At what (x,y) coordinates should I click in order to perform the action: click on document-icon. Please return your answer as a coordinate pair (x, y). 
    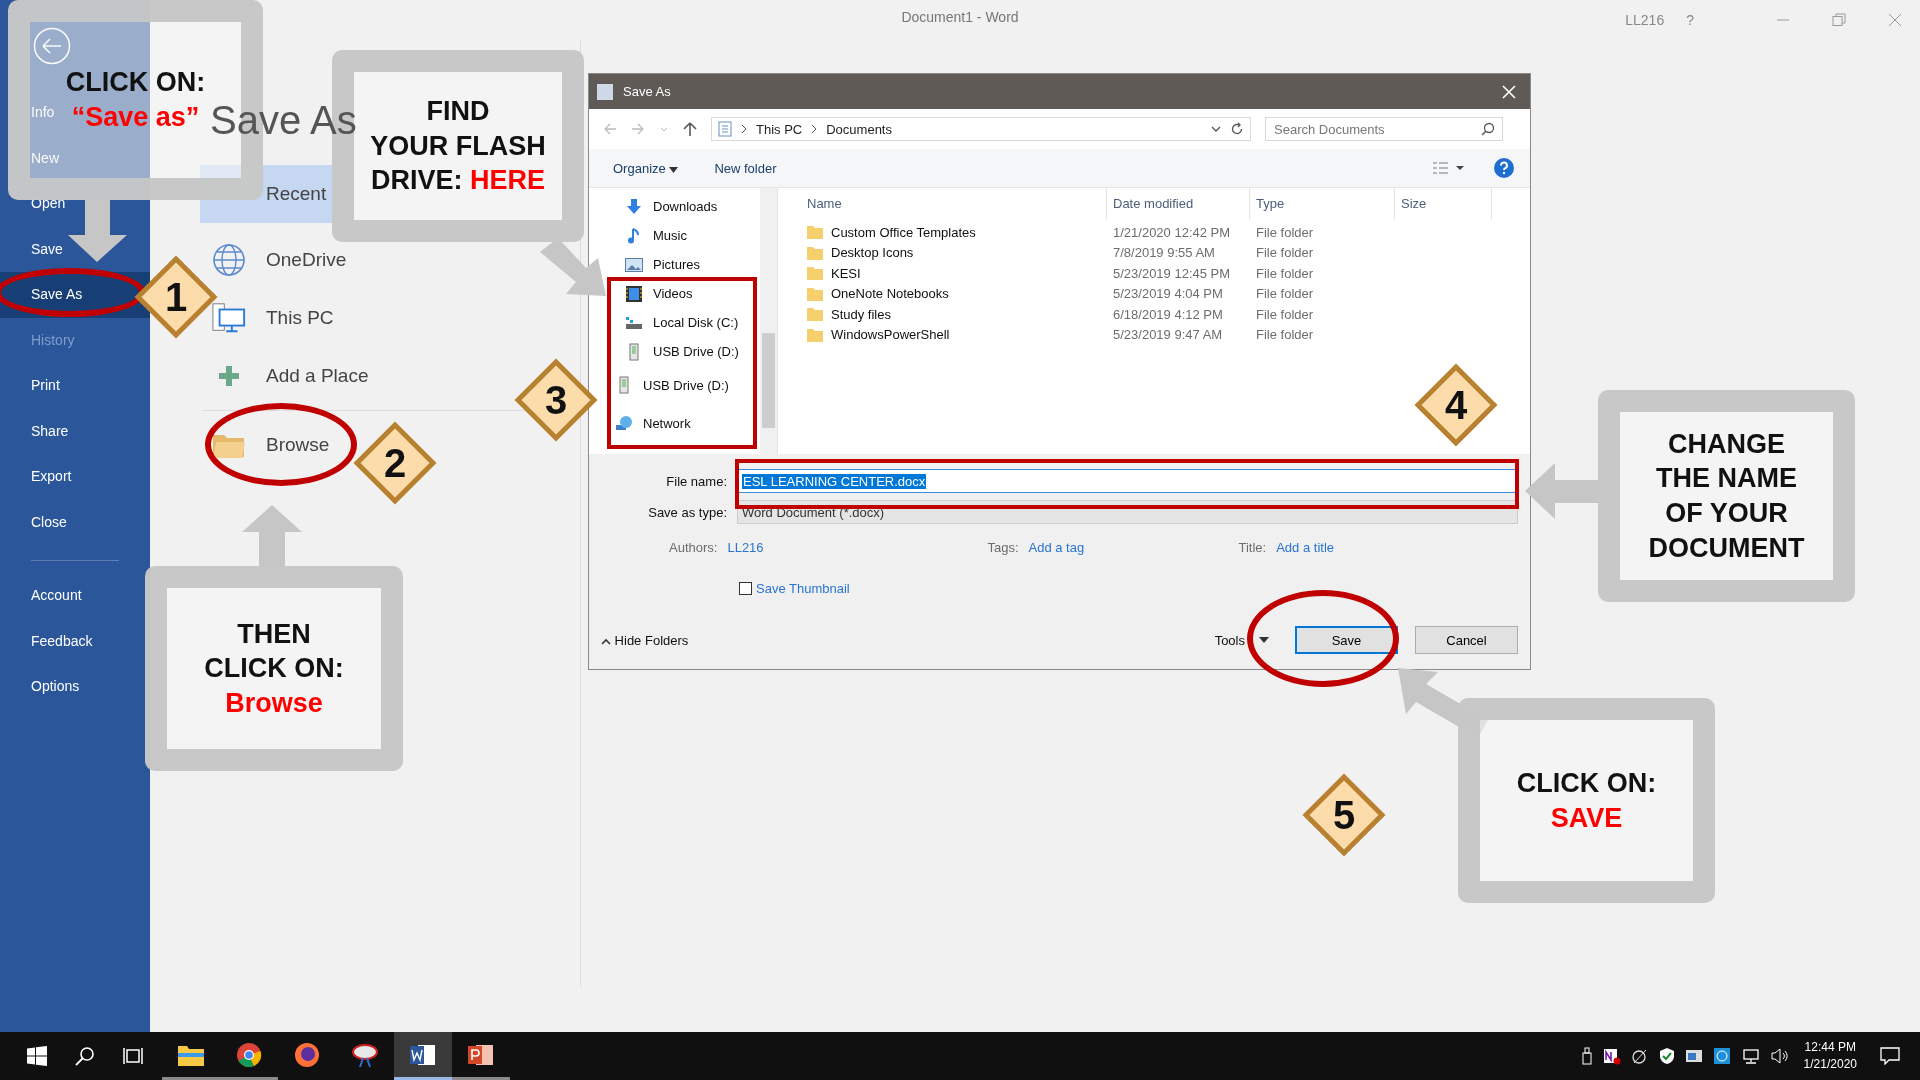
    Looking at the image, I should click on (725, 129).